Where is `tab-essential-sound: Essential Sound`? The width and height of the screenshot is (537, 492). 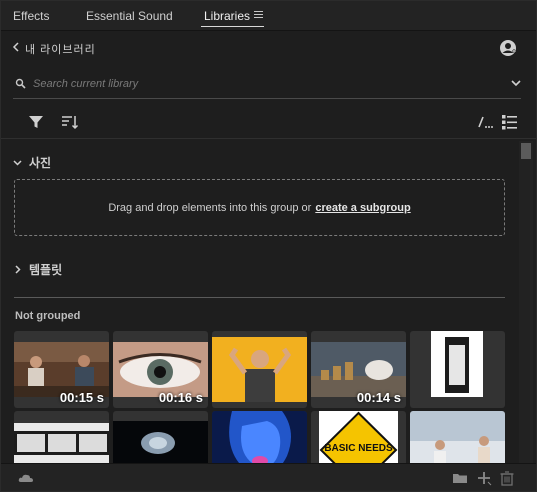
tab-essential-sound: Essential Sound is located at coordinates (129, 16).